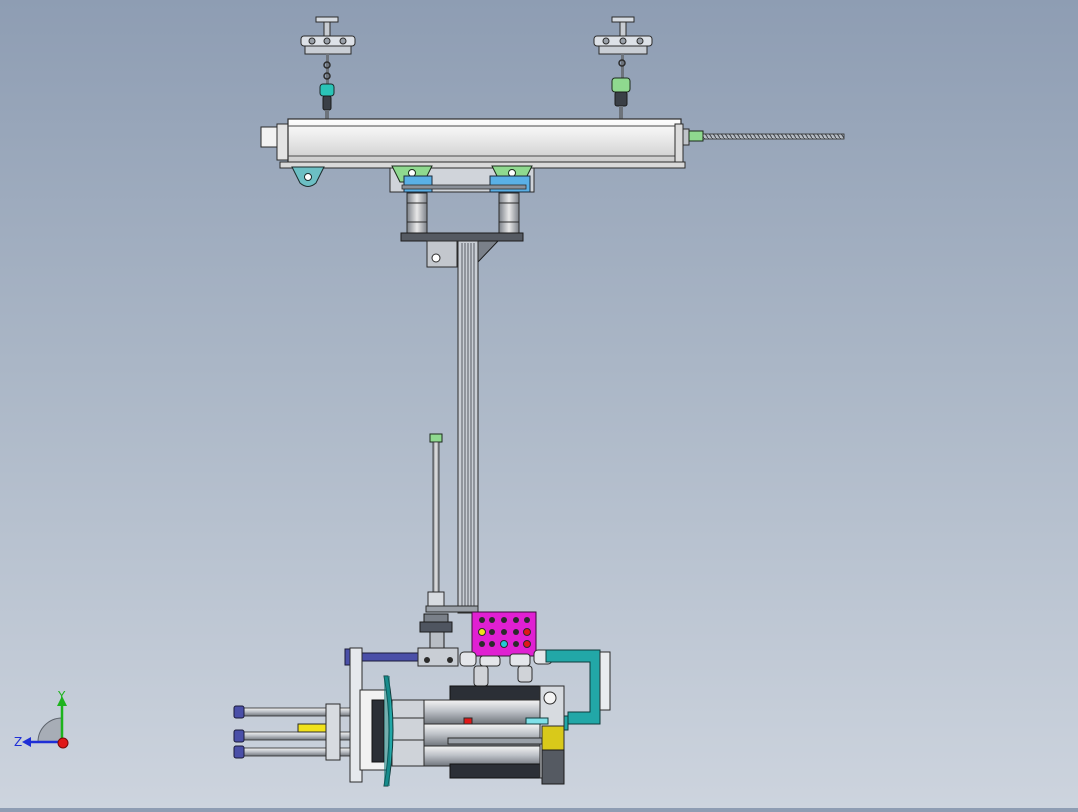  What do you see at coordinates (537, 721) in the screenshot?
I see `cyan-coupler` at bounding box center [537, 721].